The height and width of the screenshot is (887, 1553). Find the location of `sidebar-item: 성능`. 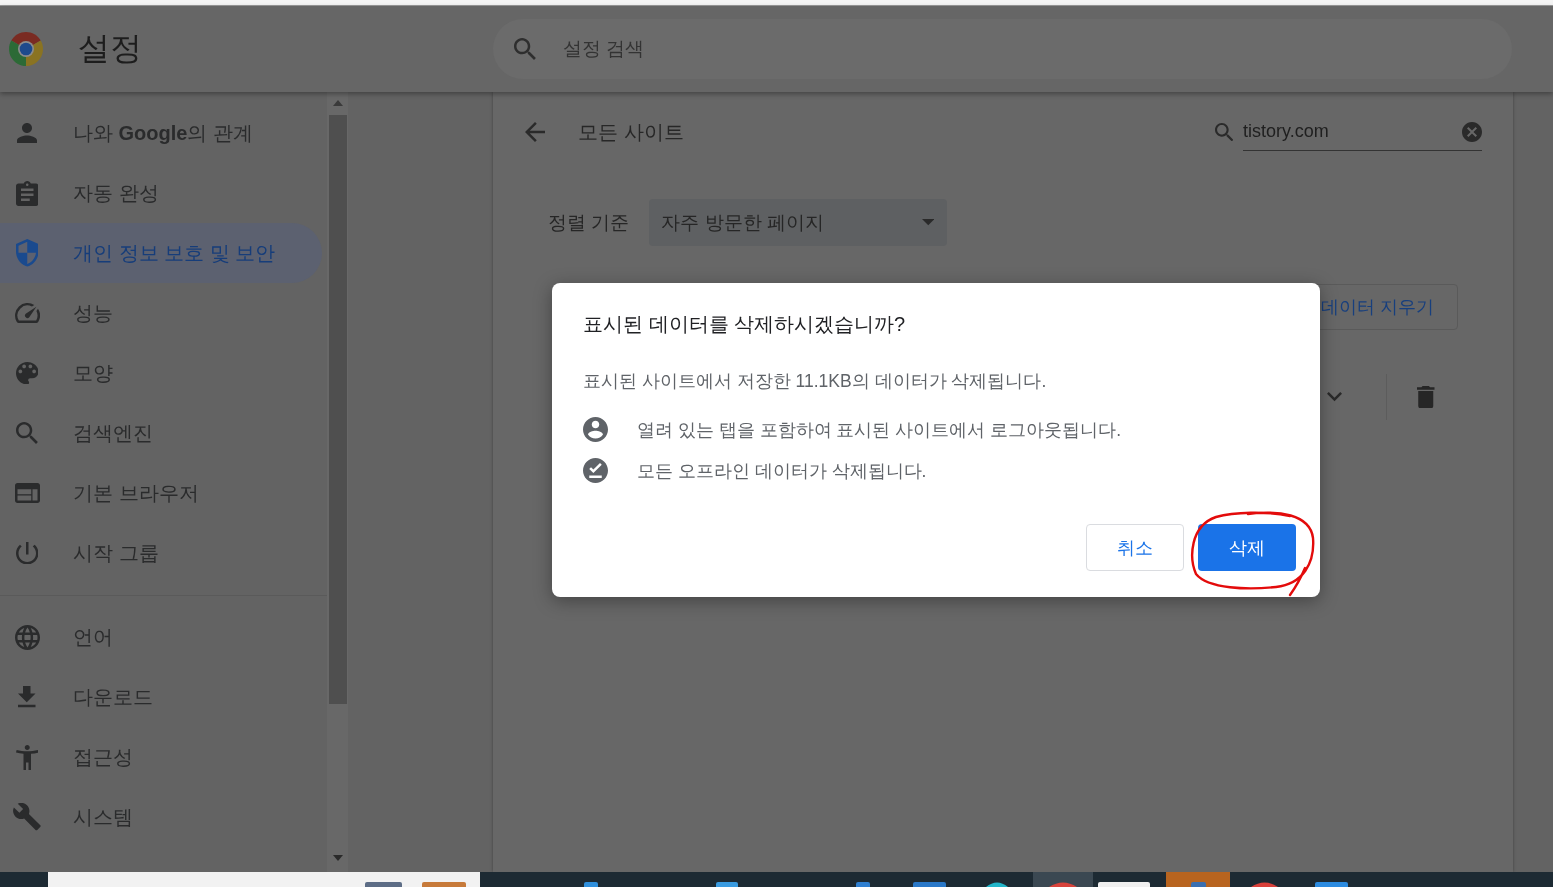

sidebar-item: 성능 is located at coordinates (161, 313).